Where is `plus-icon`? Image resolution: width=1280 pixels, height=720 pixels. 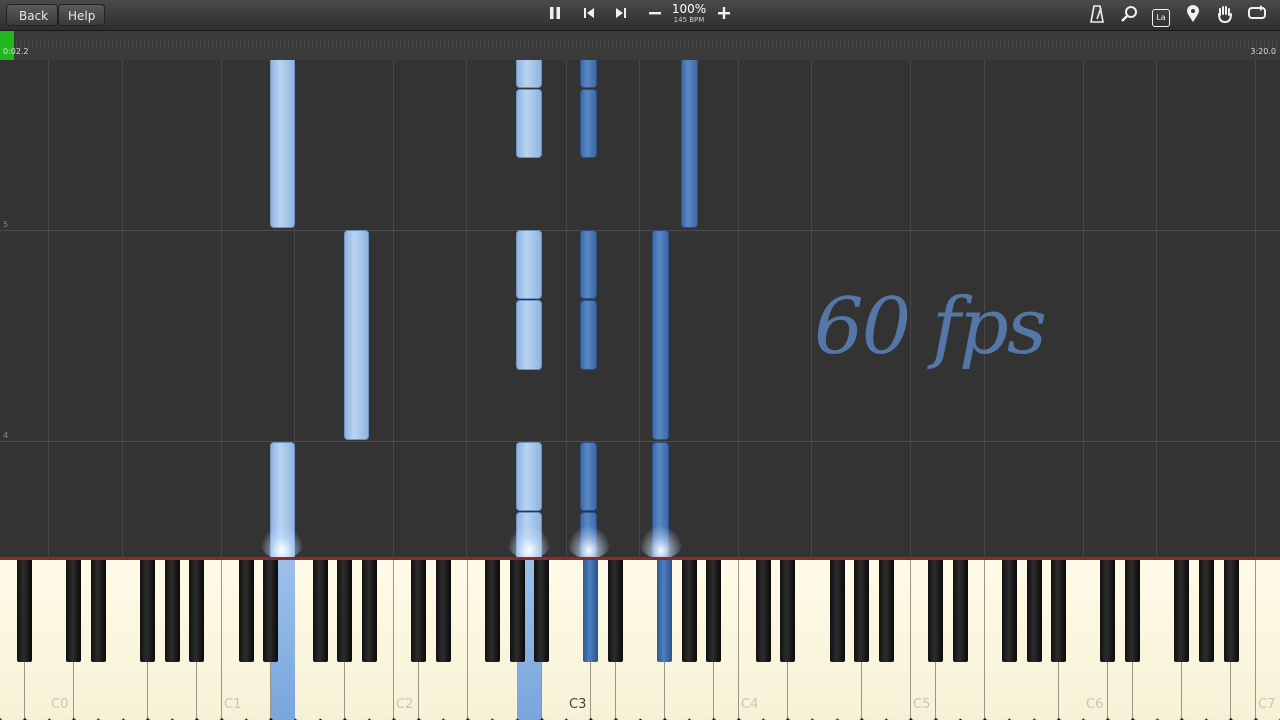
plus-icon is located at coordinates (724, 15).